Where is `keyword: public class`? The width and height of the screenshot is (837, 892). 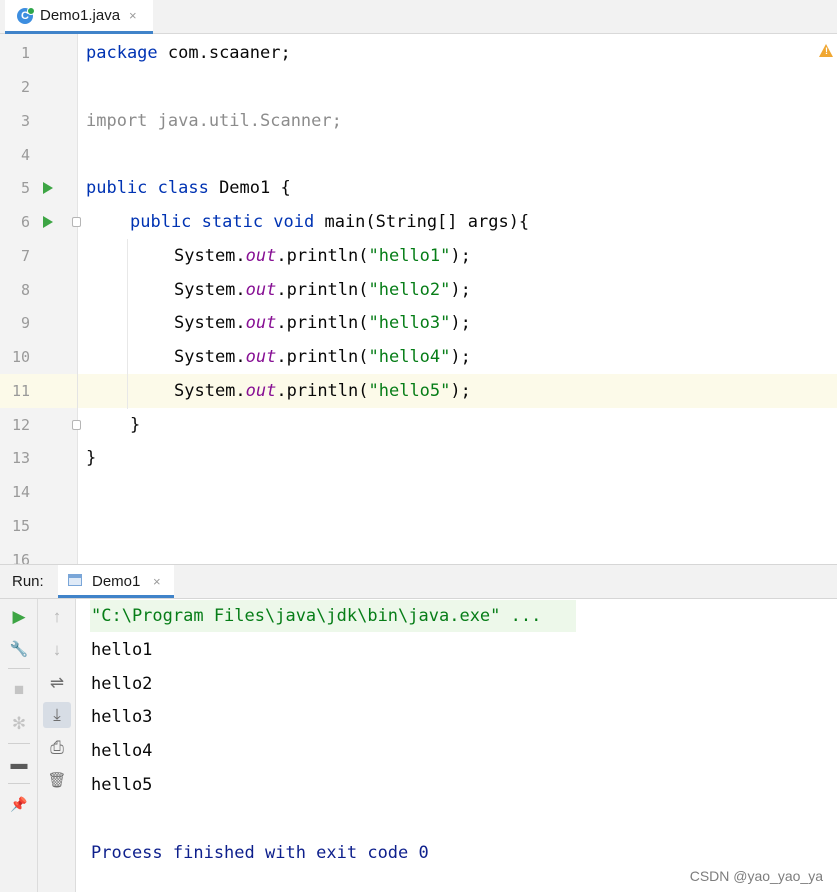 keyword: public class is located at coordinates (147, 188).